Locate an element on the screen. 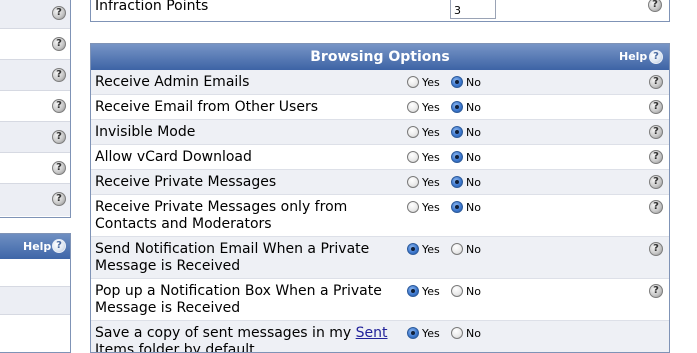 The width and height of the screenshot is (697, 353). panel-title: Browsing Options is located at coordinates (380, 57).